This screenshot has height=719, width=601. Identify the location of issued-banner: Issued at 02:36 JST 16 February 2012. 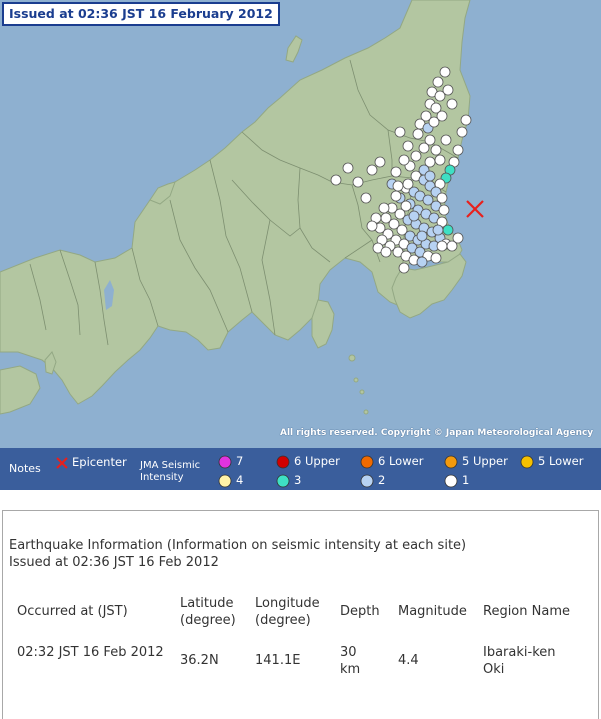
(141, 14).